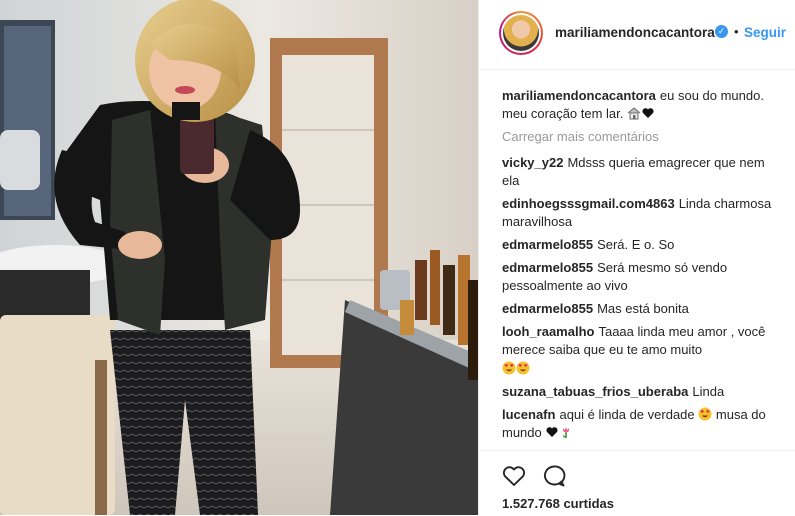 The width and height of the screenshot is (795, 516). I want to click on house-emoji-icon, so click(634, 113).